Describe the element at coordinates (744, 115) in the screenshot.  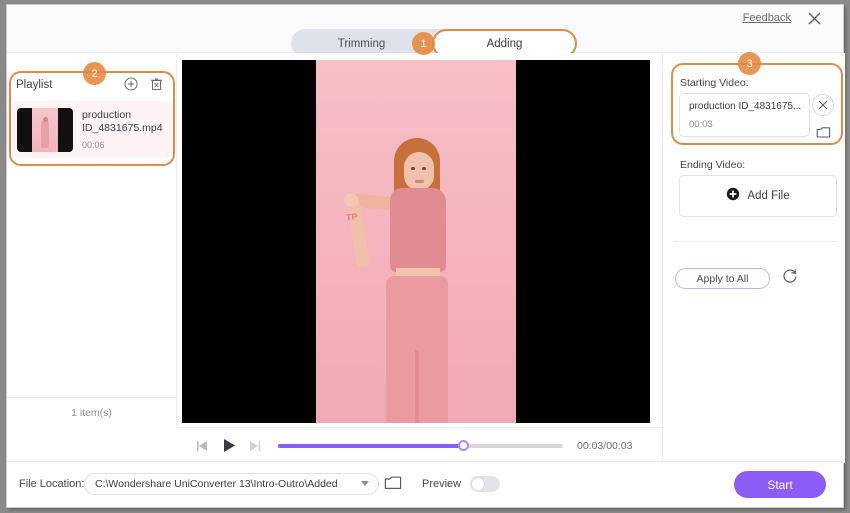
I see `starting-video-field: production ID_4831675... 00:03` at that location.